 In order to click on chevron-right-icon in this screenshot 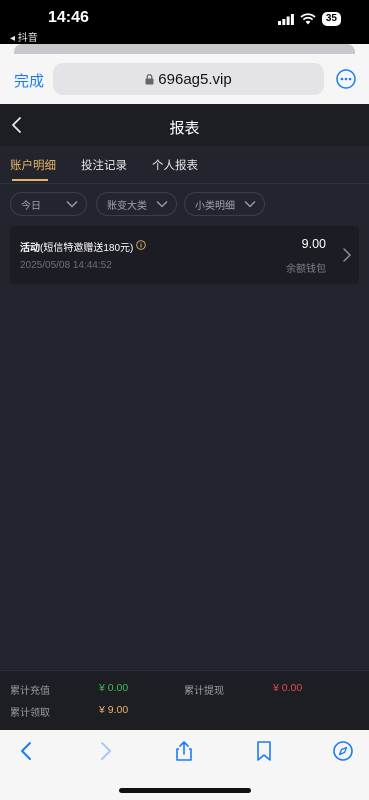, I will do `click(347, 255)`.